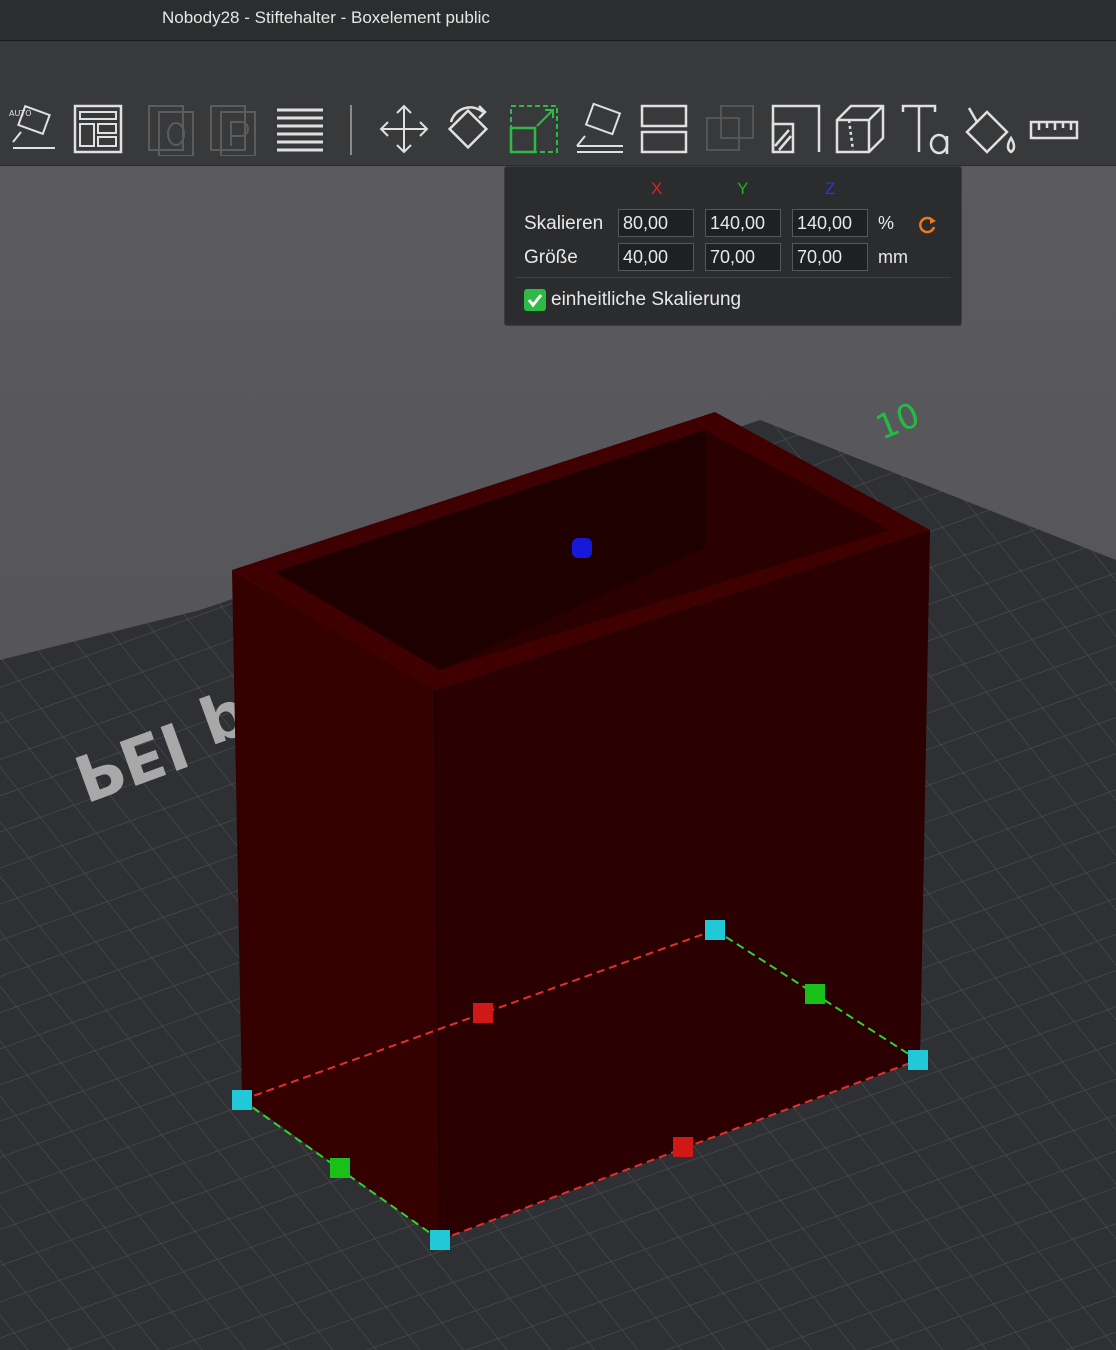 The height and width of the screenshot is (1350, 1116). I want to click on size-x-input: 40,00, so click(656, 257).